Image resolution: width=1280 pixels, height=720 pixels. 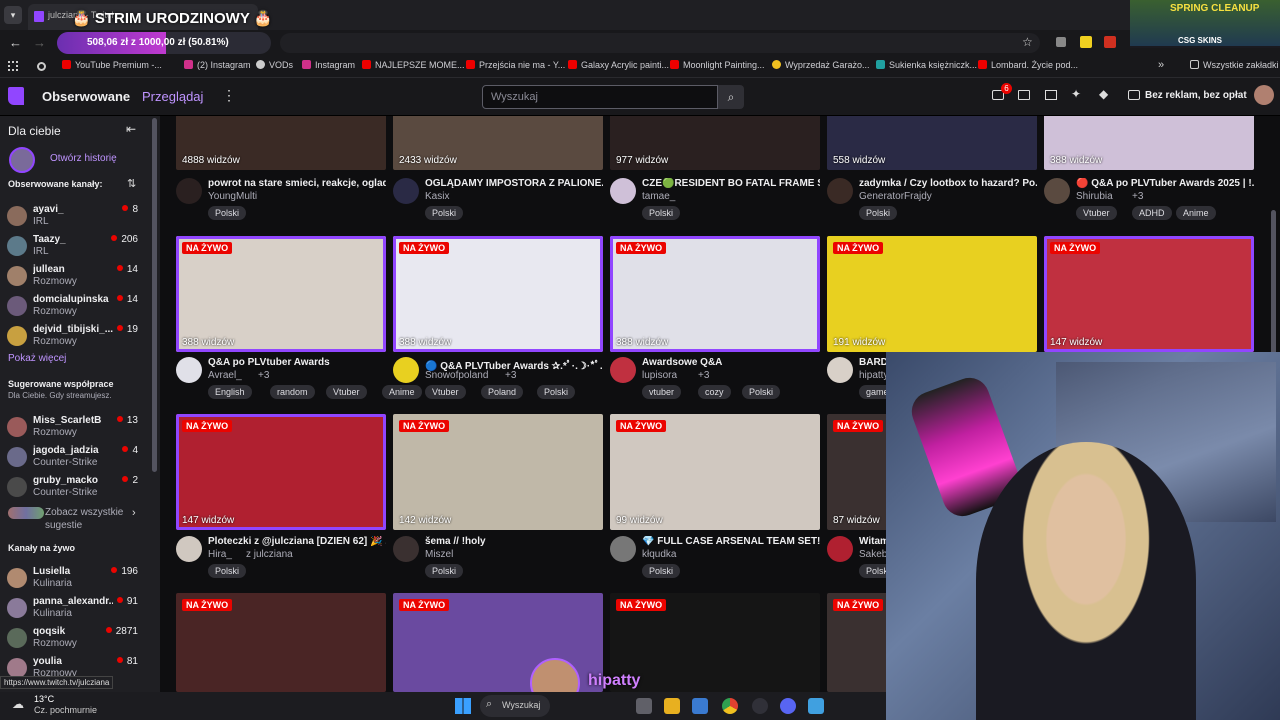 What do you see at coordinates (932, 143) in the screenshot?
I see `stream-thumbnail: 558 widzów` at bounding box center [932, 143].